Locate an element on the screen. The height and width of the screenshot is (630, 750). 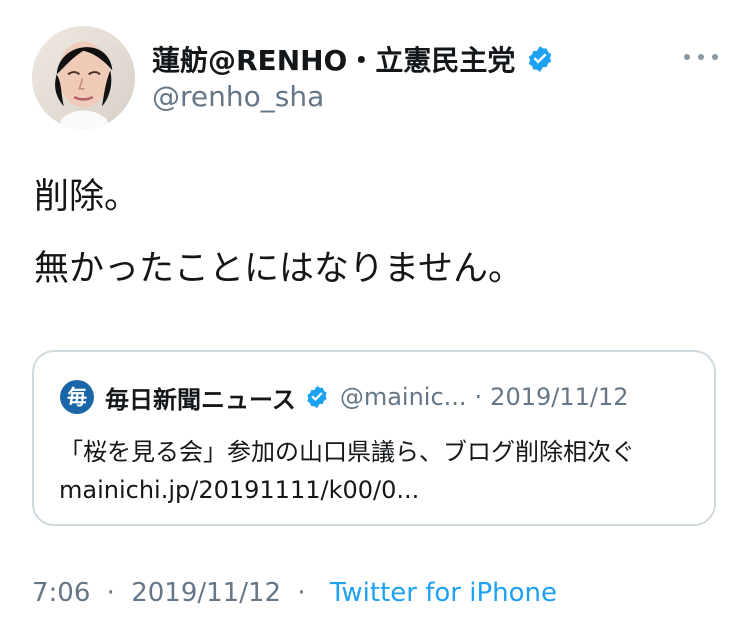
tweet-footer: 7:06 · 2019/11/12 · Twitter for iPhone is located at coordinates (294, 593).